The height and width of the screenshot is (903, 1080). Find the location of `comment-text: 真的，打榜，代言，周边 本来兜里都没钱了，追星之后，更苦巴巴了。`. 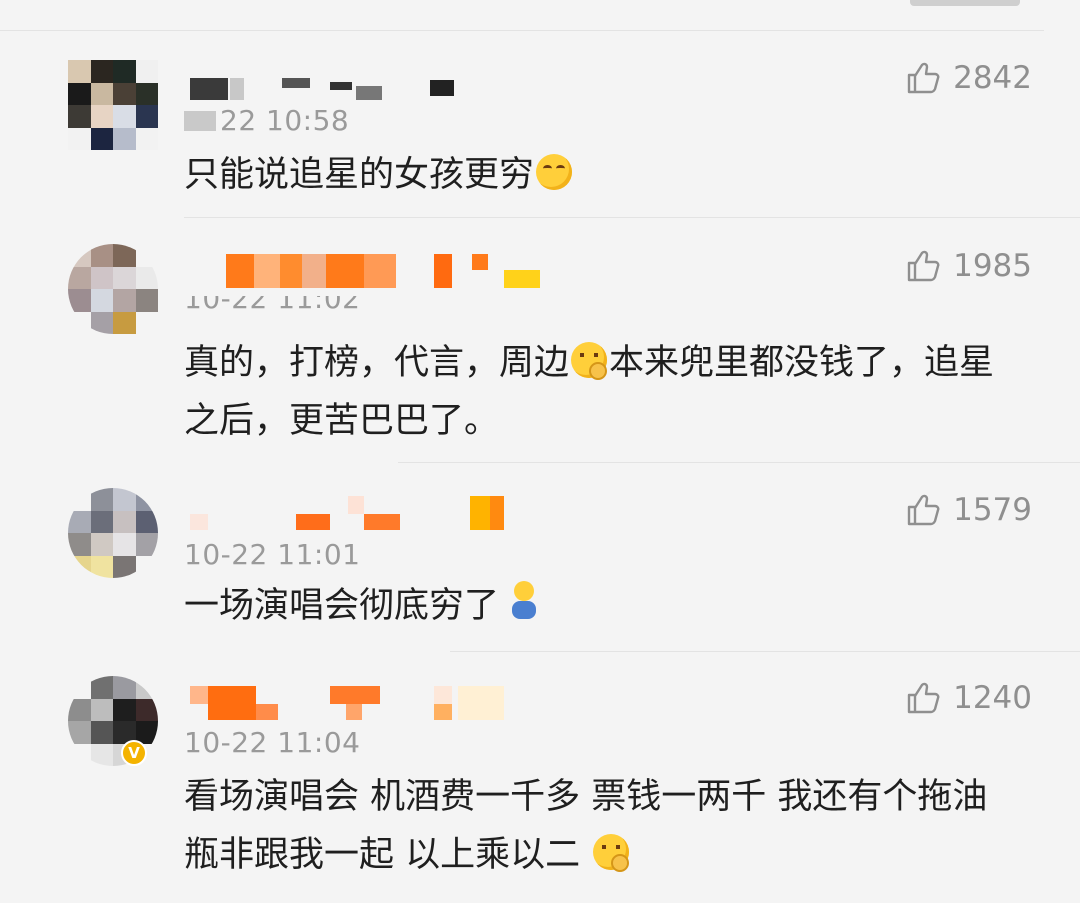

comment-text: 真的，打榜，代言，周边 本来兜里都没钱了，追星之后，更苦巴巴了。 is located at coordinates (589, 391).